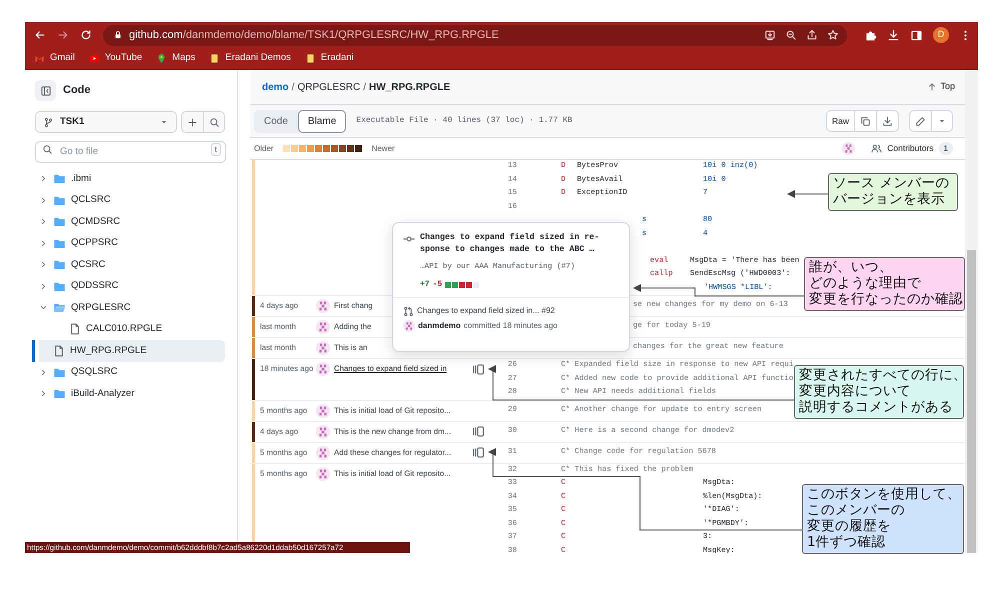 This screenshot has width=1000, height=592. What do you see at coordinates (383, 148) in the screenshot?
I see `legend-label: Newer` at bounding box center [383, 148].